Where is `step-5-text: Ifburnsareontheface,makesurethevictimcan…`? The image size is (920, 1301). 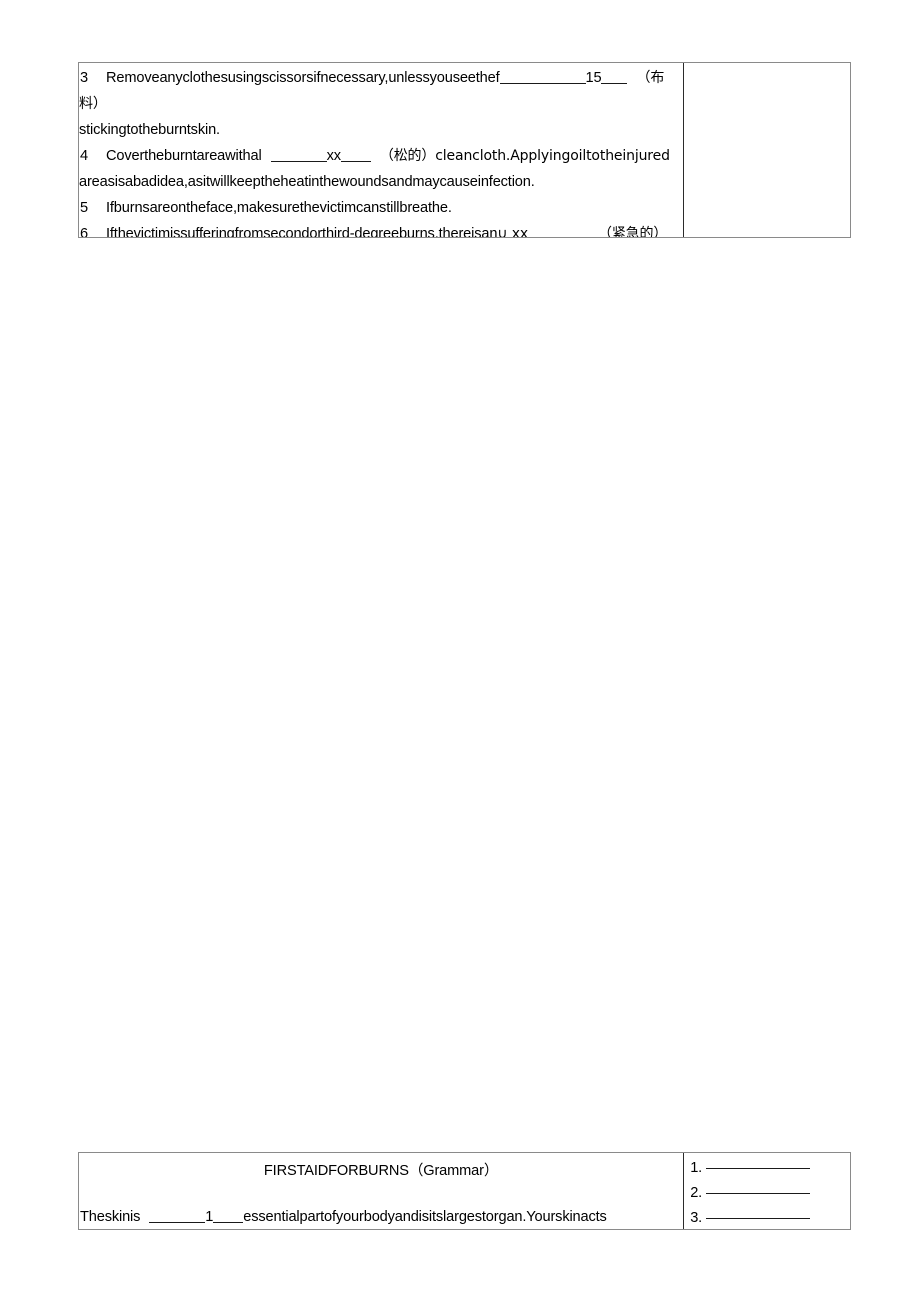
step-5-text: Ifburnsareontheface,makesurethevictimcan… is located at coordinates (279, 208).